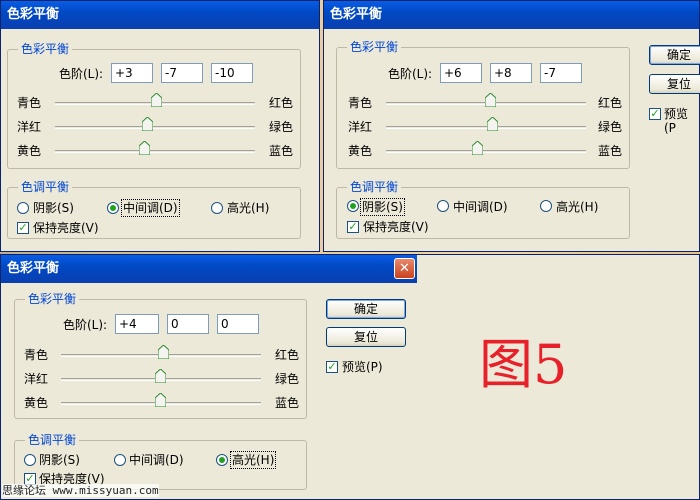 The width and height of the screenshot is (700, 500). I want to click on preview-label: 预览(P, so click(681, 121).